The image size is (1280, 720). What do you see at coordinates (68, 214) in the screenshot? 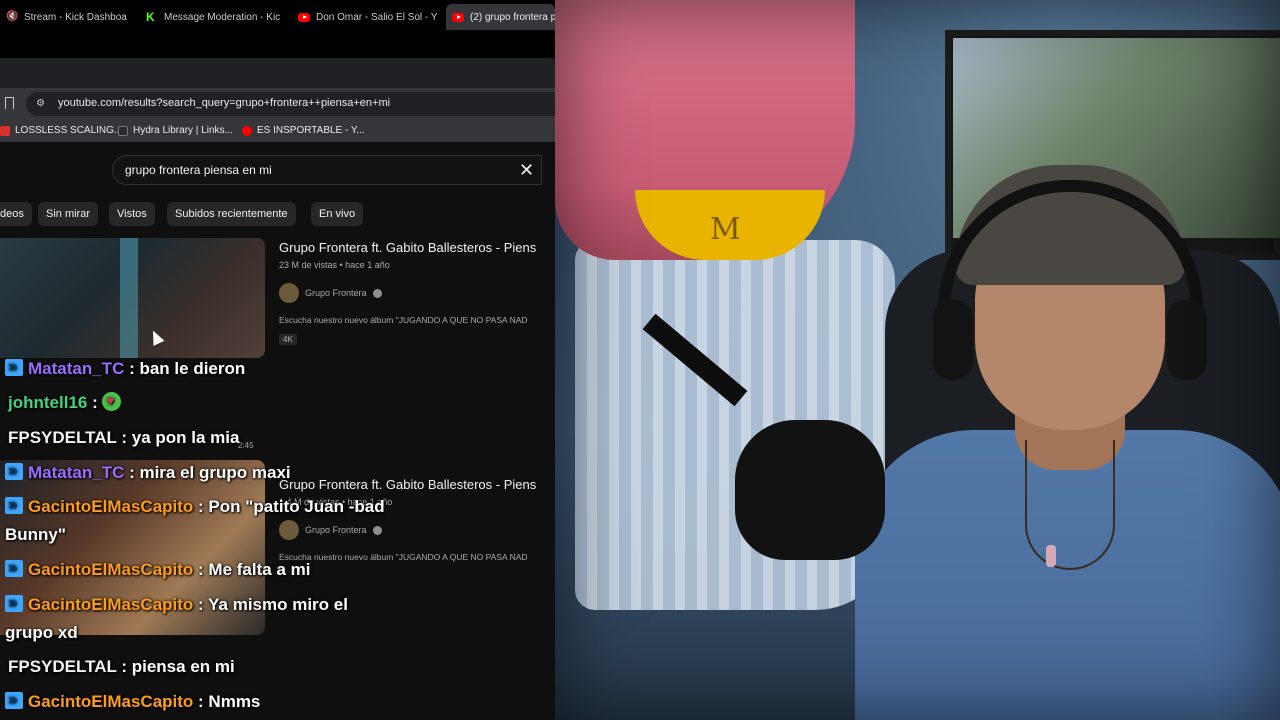
I see `filter-chip-sin-mirar: Sin mirar` at bounding box center [68, 214].